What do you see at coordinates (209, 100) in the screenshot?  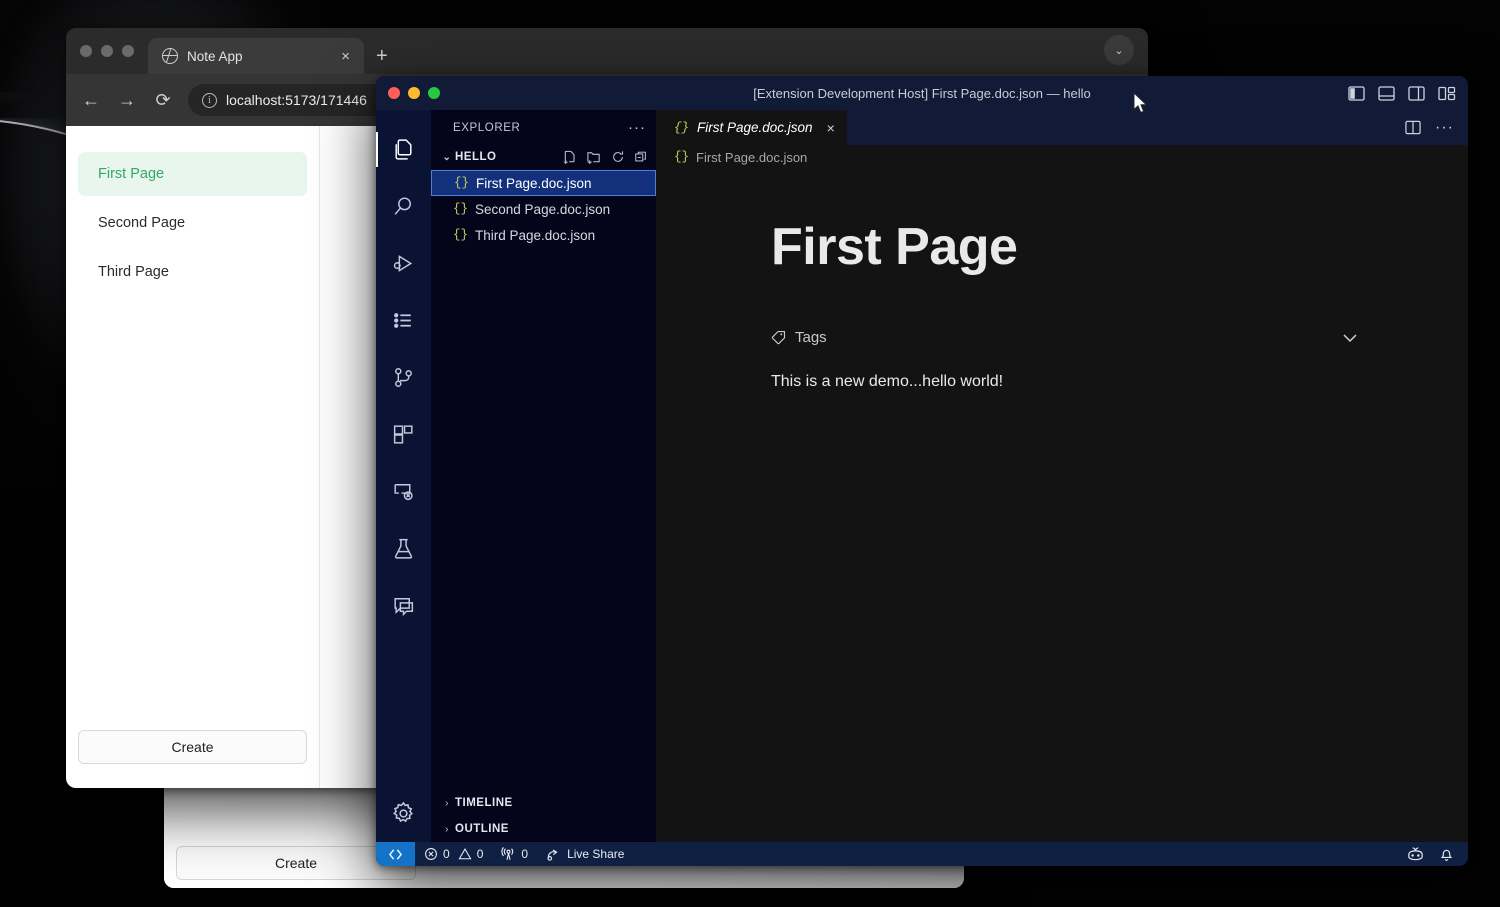 I see `site-info-icon: i` at bounding box center [209, 100].